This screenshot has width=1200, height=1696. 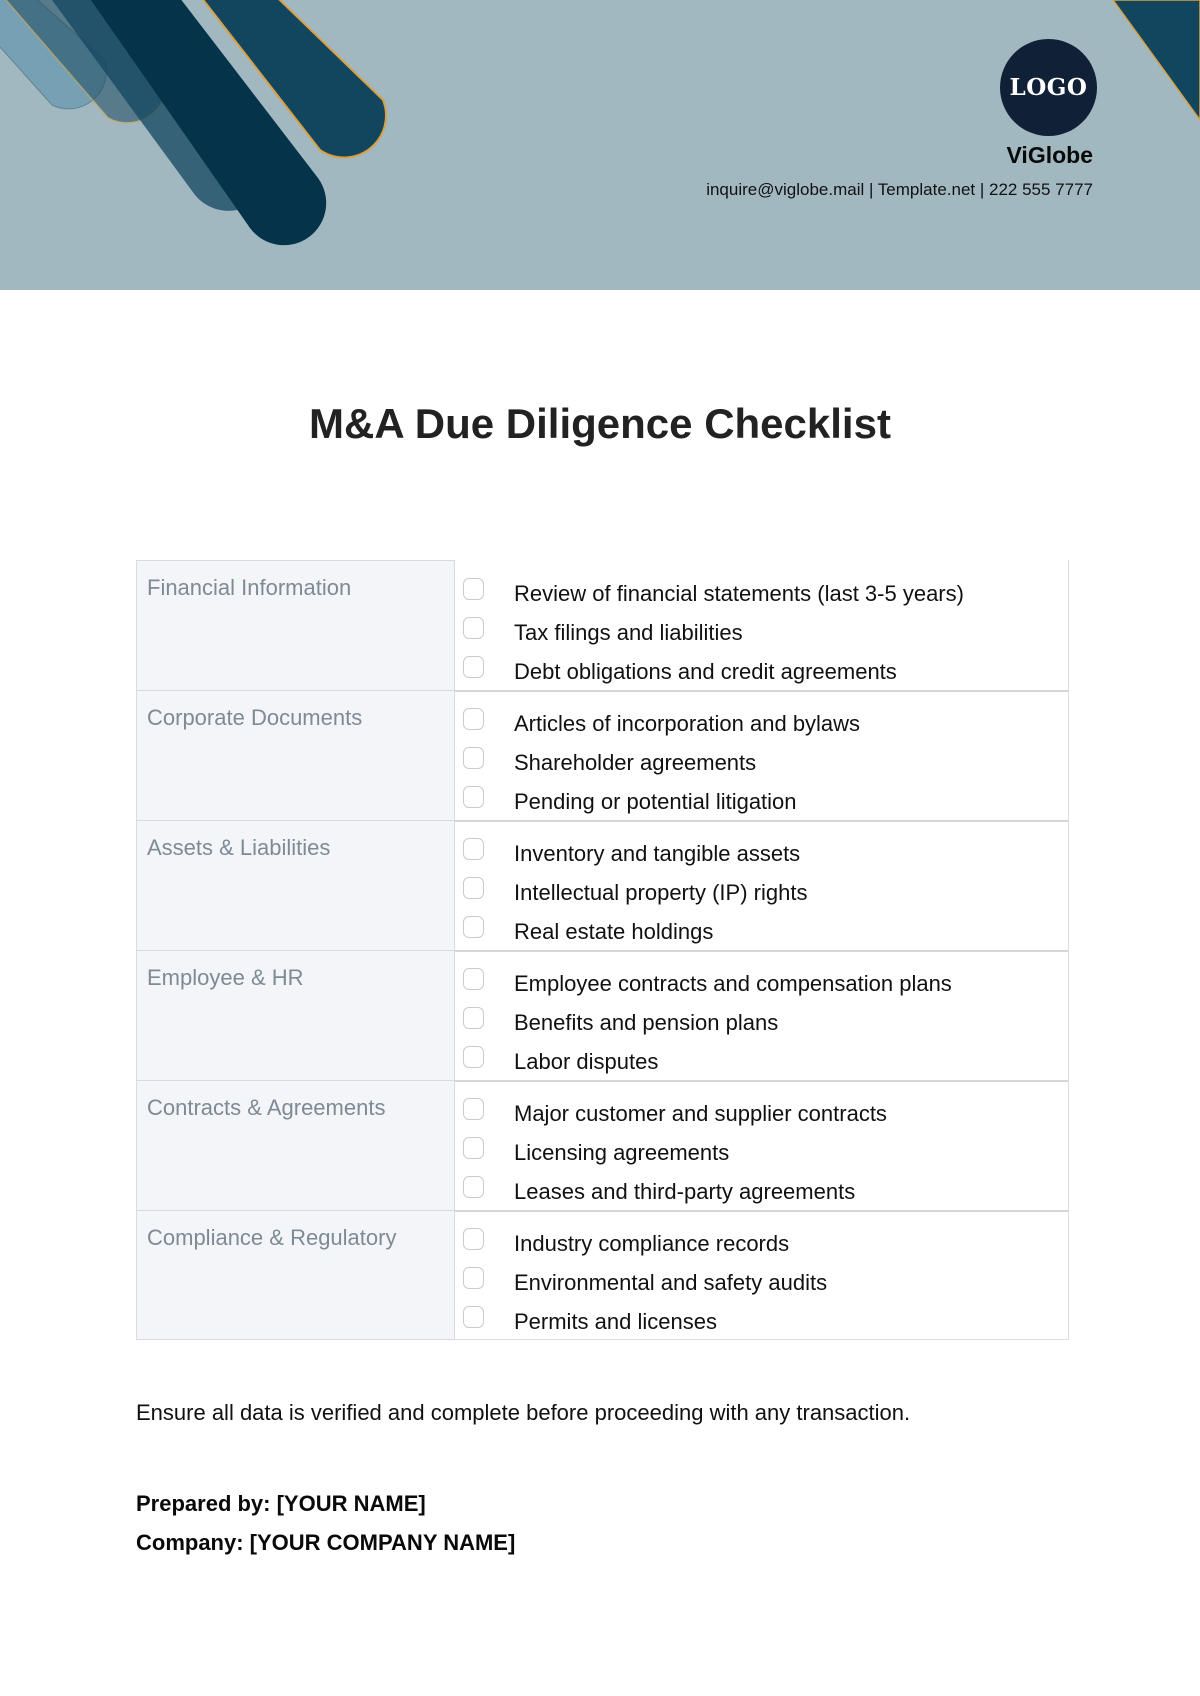 What do you see at coordinates (700, 1113) in the screenshot?
I see `checklist-item-label: Major customer and supplier contracts` at bounding box center [700, 1113].